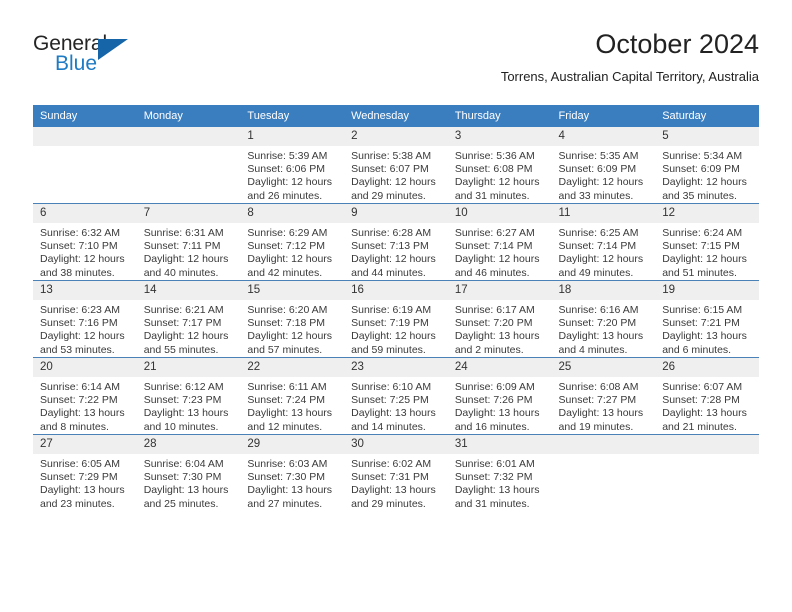 The image size is (792, 612). What do you see at coordinates (704, 343) in the screenshot?
I see `daylight-text: Daylight: 13 hours and 6 minutes.` at bounding box center [704, 343].